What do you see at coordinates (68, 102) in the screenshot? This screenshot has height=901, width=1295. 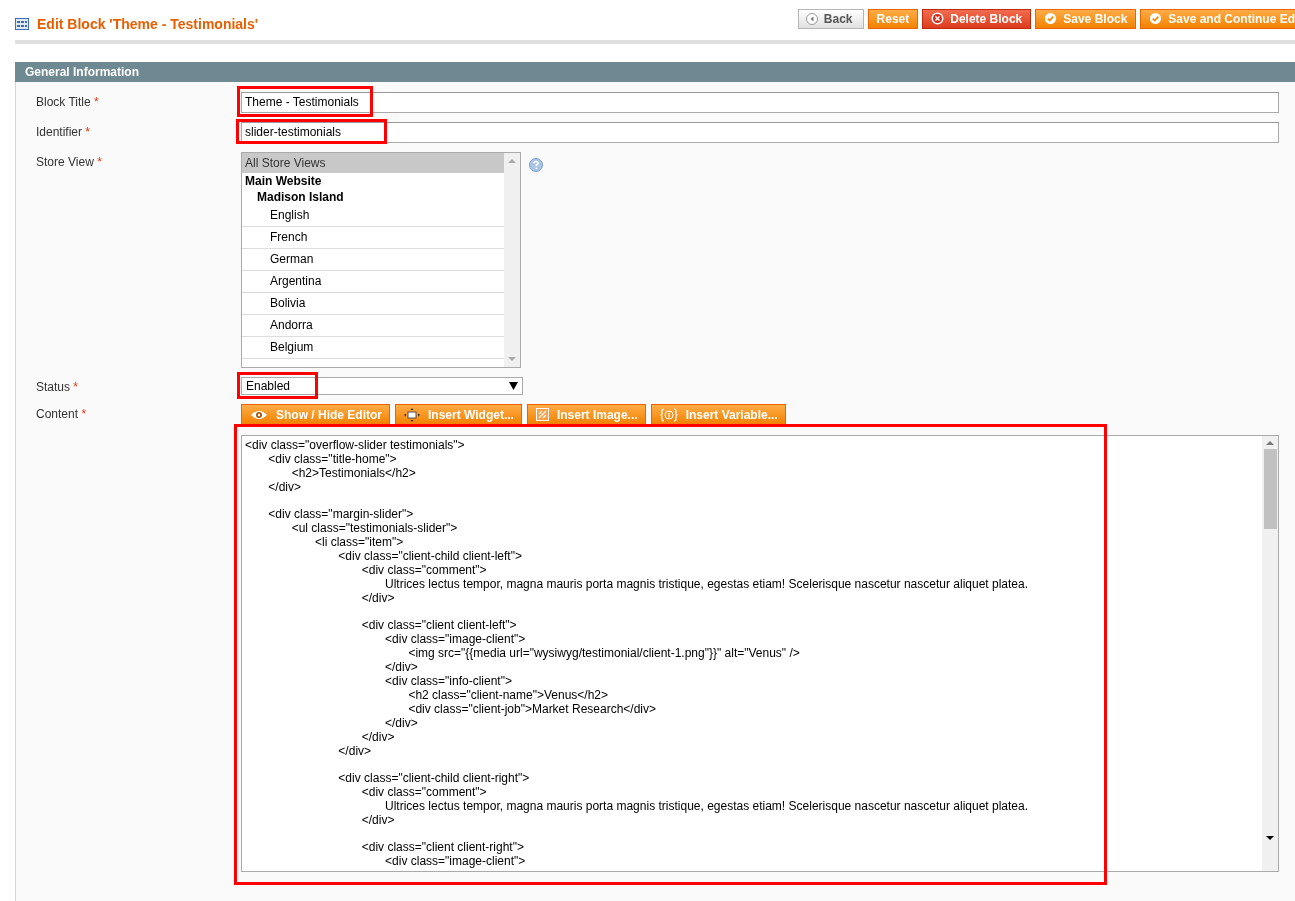 I see `field-label: Block Title *` at bounding box center [68, 102].